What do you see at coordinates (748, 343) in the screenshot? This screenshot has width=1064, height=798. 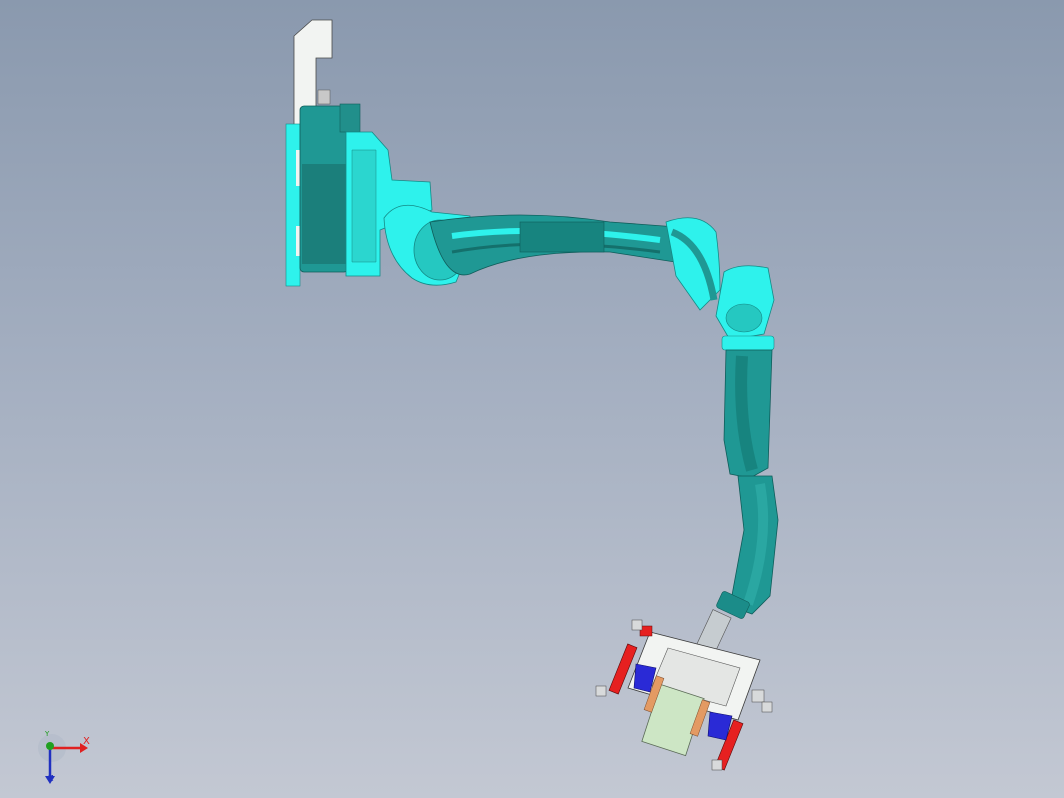 I see `forearm-collar` at bounding box center [748, 343].